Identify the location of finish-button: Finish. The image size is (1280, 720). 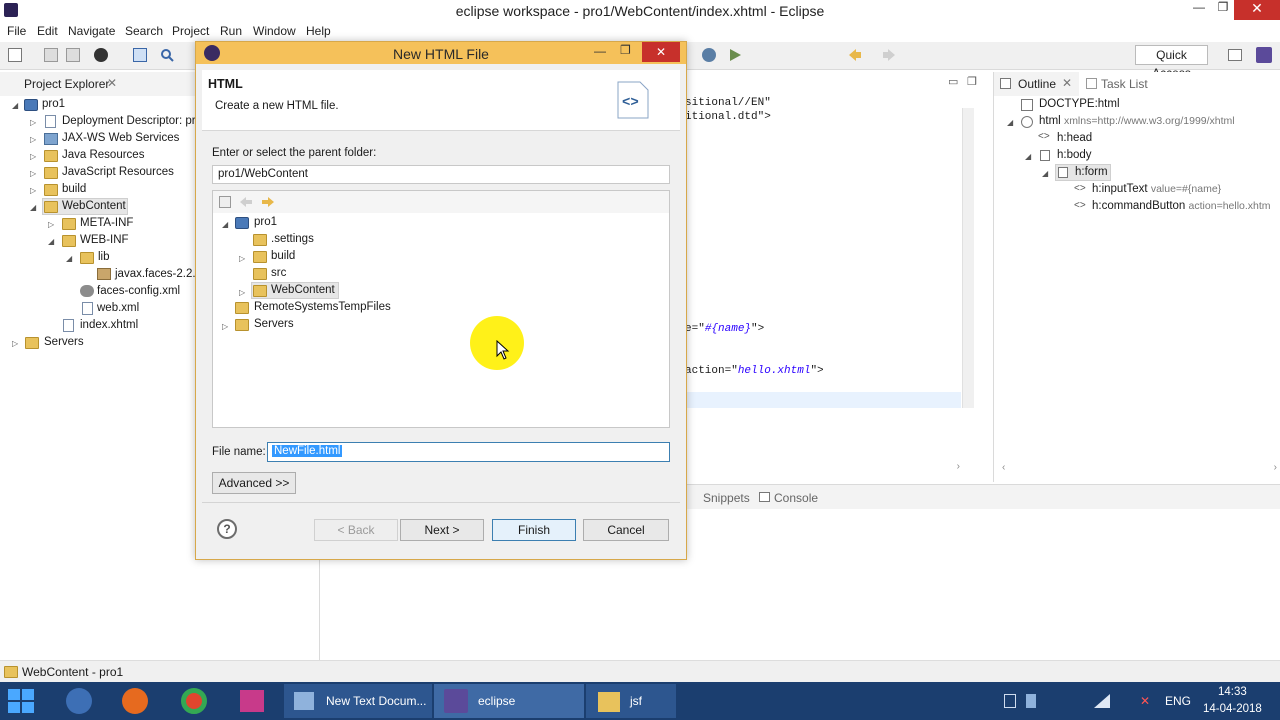
(534, 530).